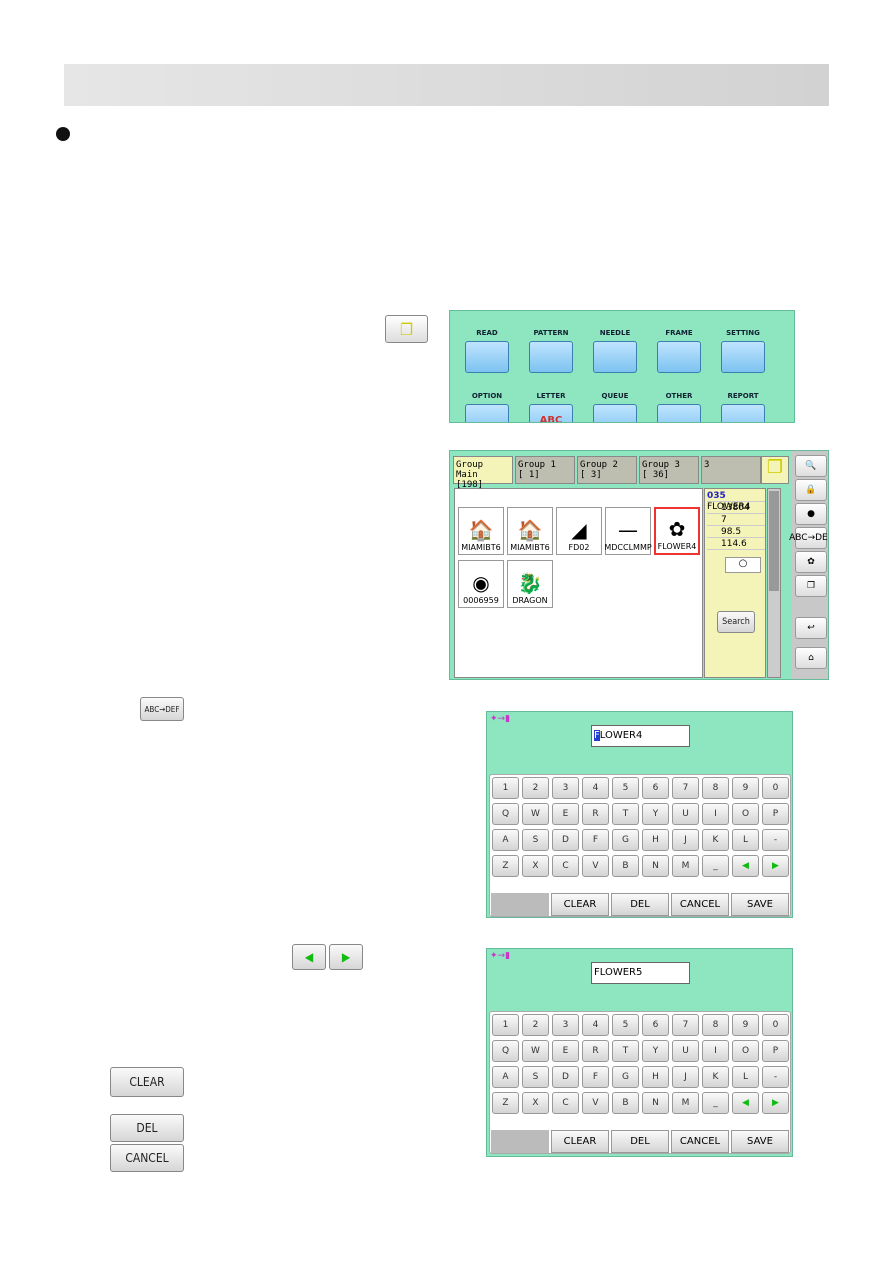  I want to click on menu-item-letter: LETTER ABC, so click(551, 407).